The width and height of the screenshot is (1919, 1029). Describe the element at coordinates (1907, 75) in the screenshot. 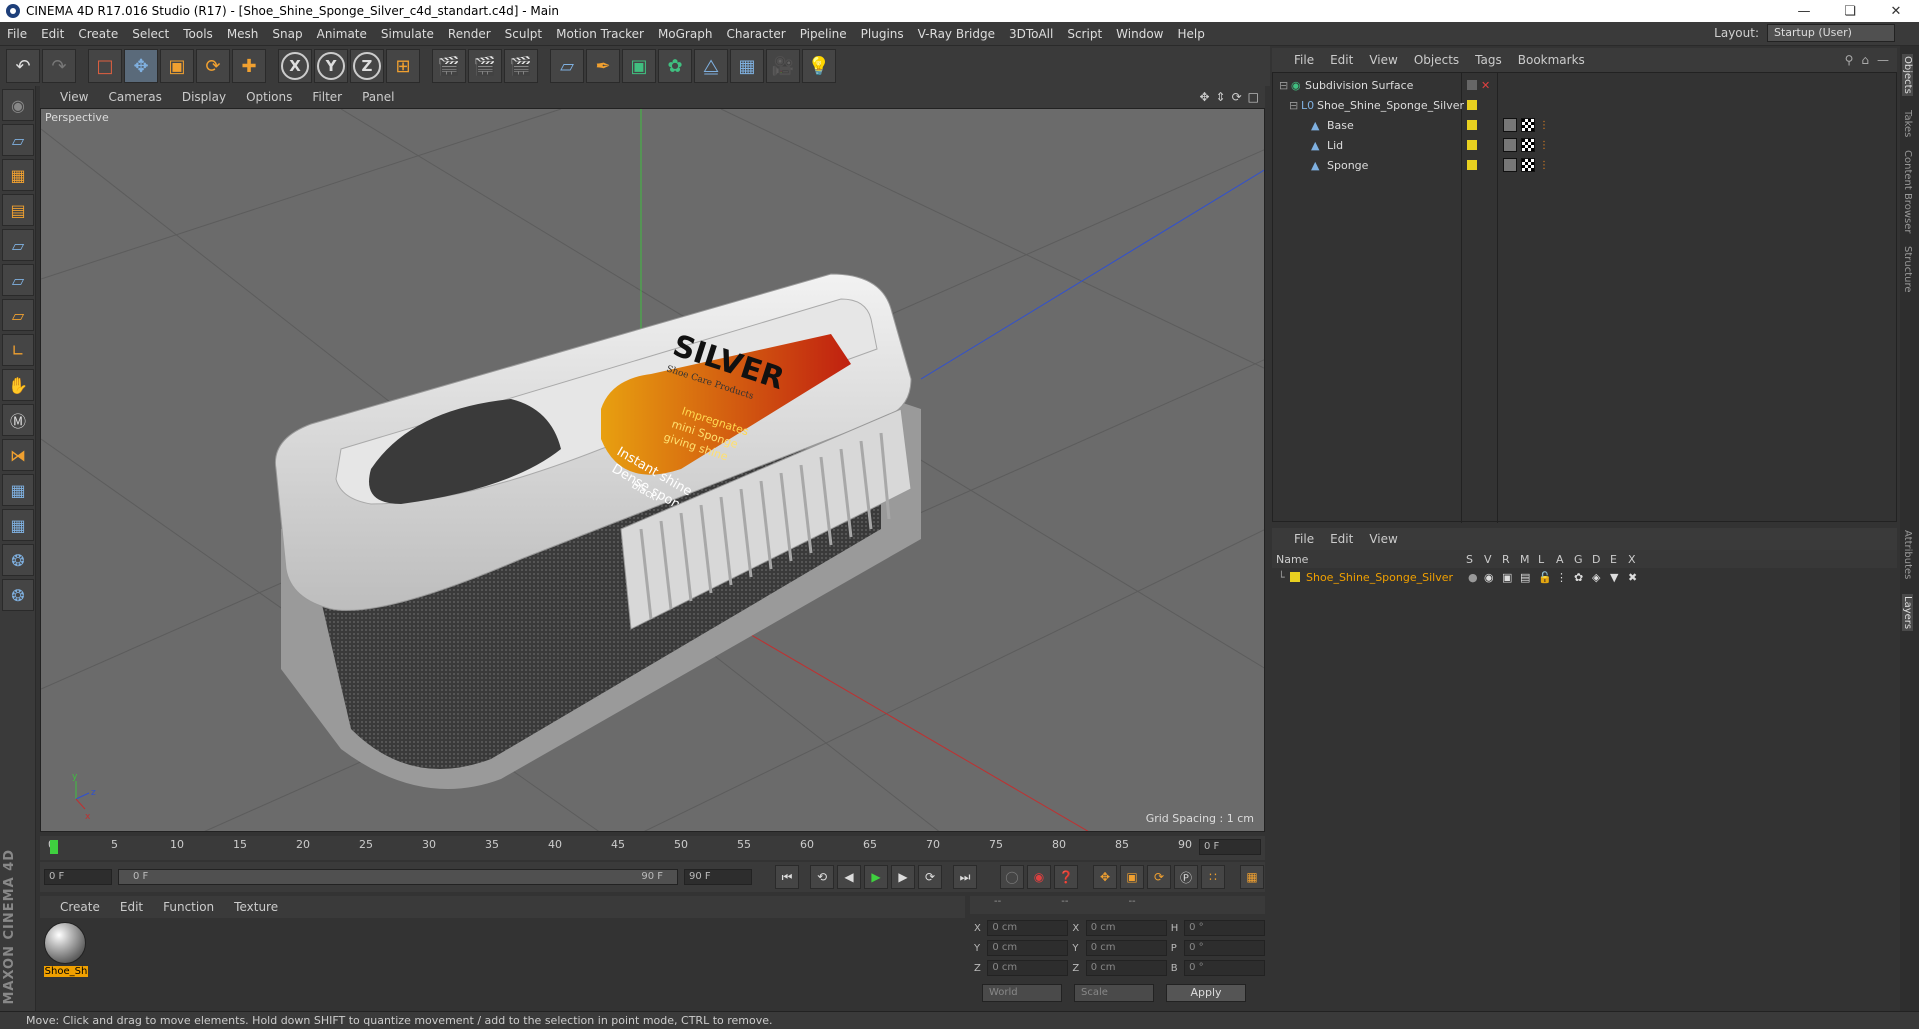

I see `tab-objects: Objects` at that location.